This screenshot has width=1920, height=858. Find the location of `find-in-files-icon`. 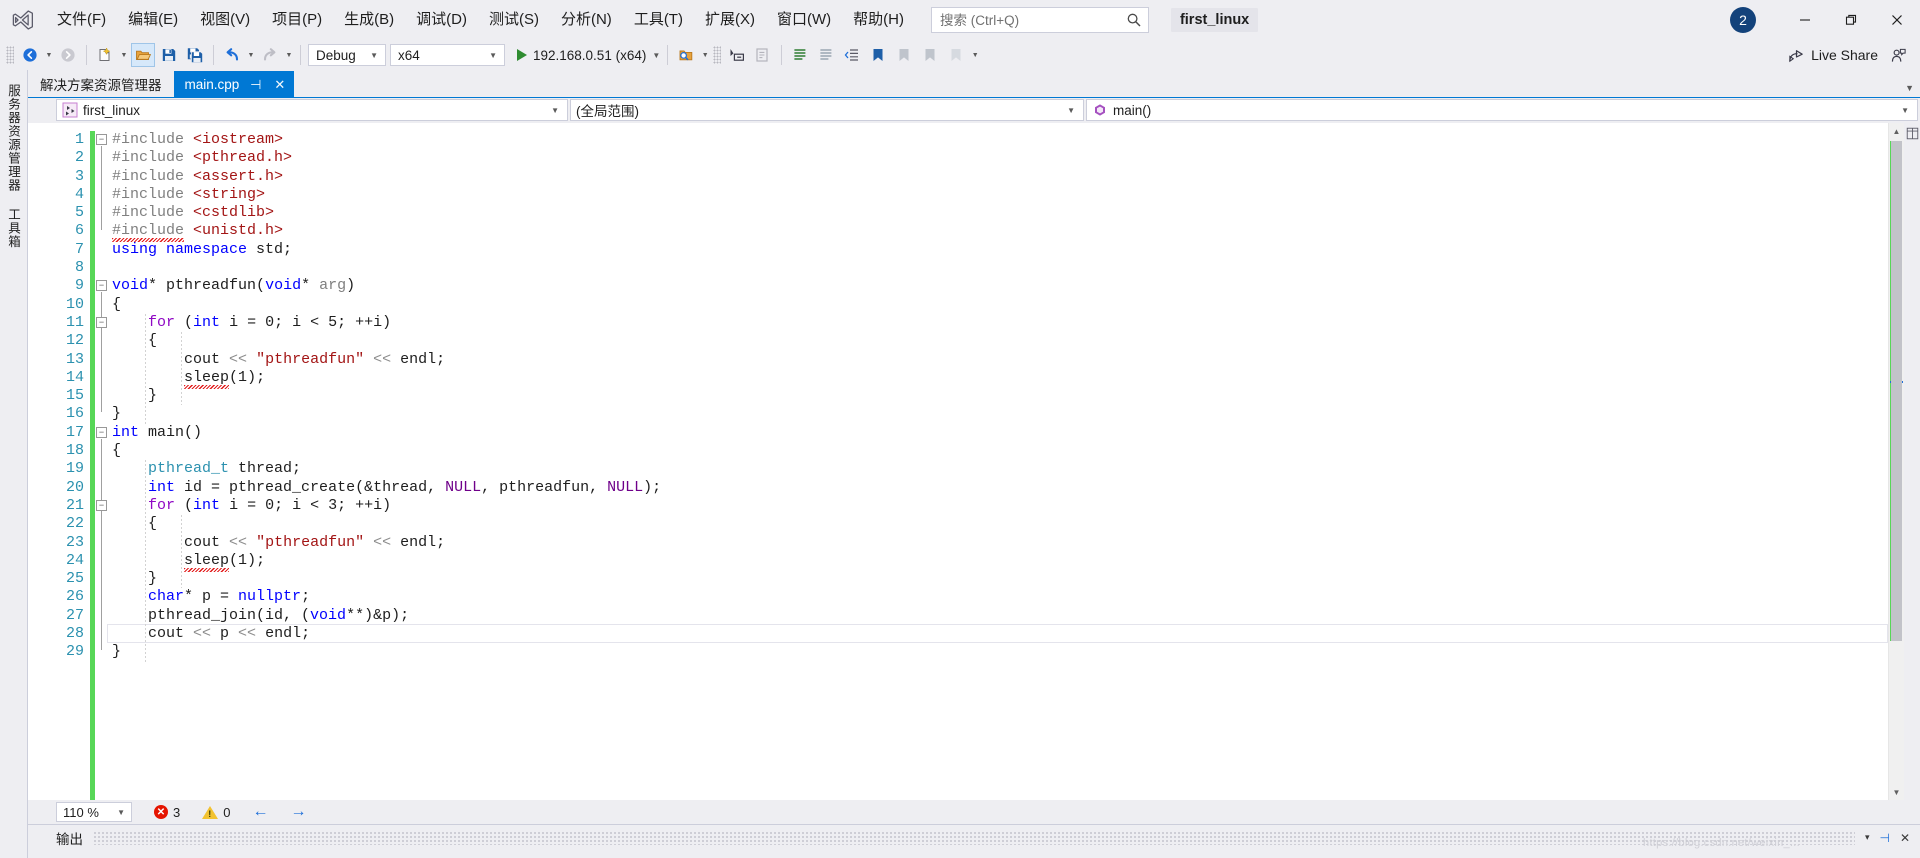

find-in-files-icon is located at coordinates (686, 55).